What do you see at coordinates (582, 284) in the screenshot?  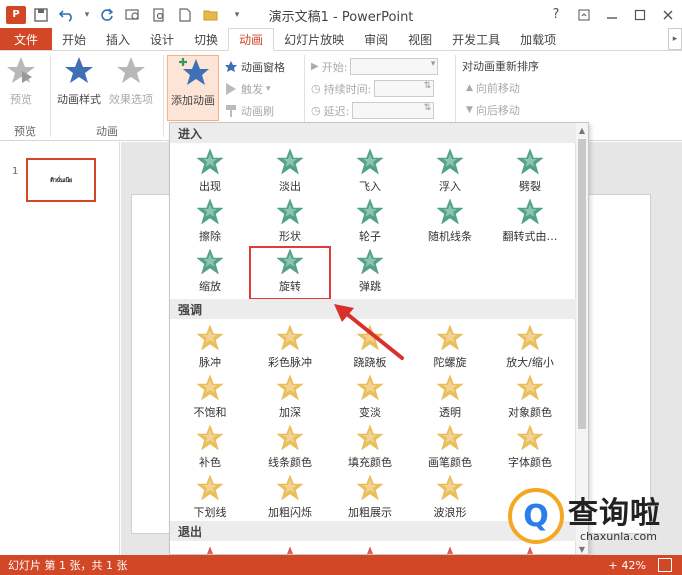 I see `scrollbar-thumb` at bounding box center [582, 284].